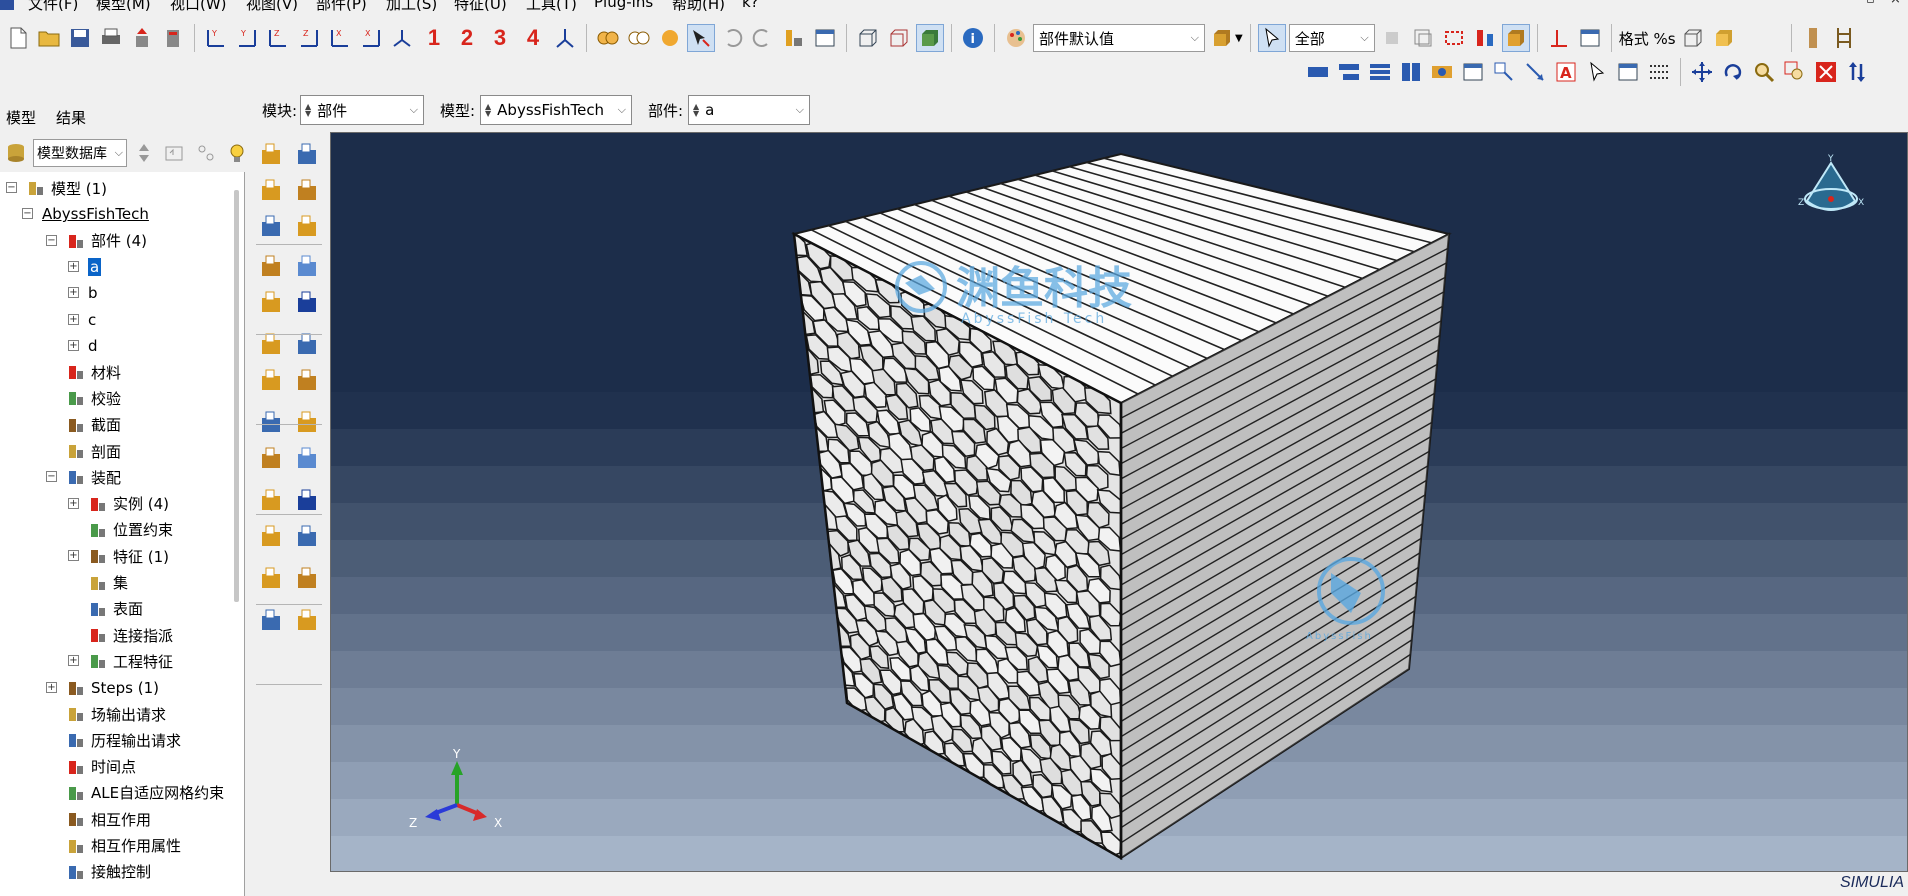 The width and height of the screenshot is (1908, 896). Describe the element at coordinates (1844, 38) in the screenshot. I see `path-icon` at that location.